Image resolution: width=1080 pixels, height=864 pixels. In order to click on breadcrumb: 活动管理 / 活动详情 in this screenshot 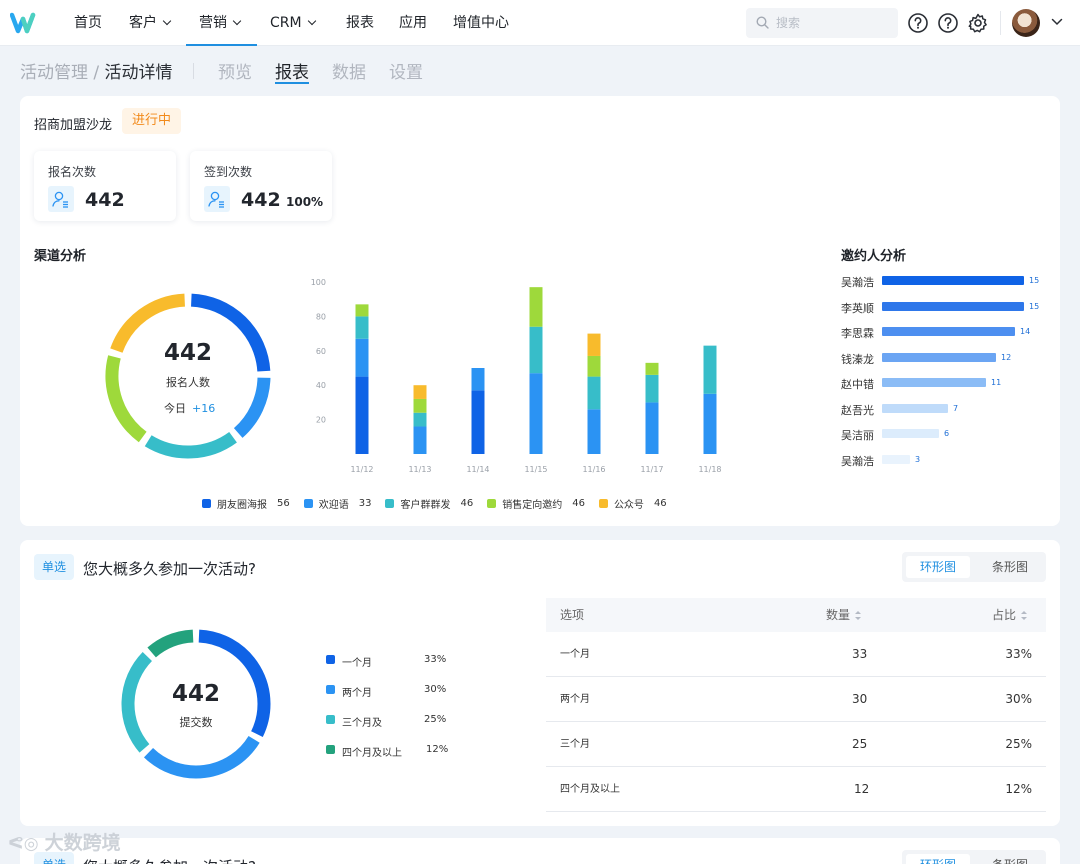, I will do `click(96, 71)`.